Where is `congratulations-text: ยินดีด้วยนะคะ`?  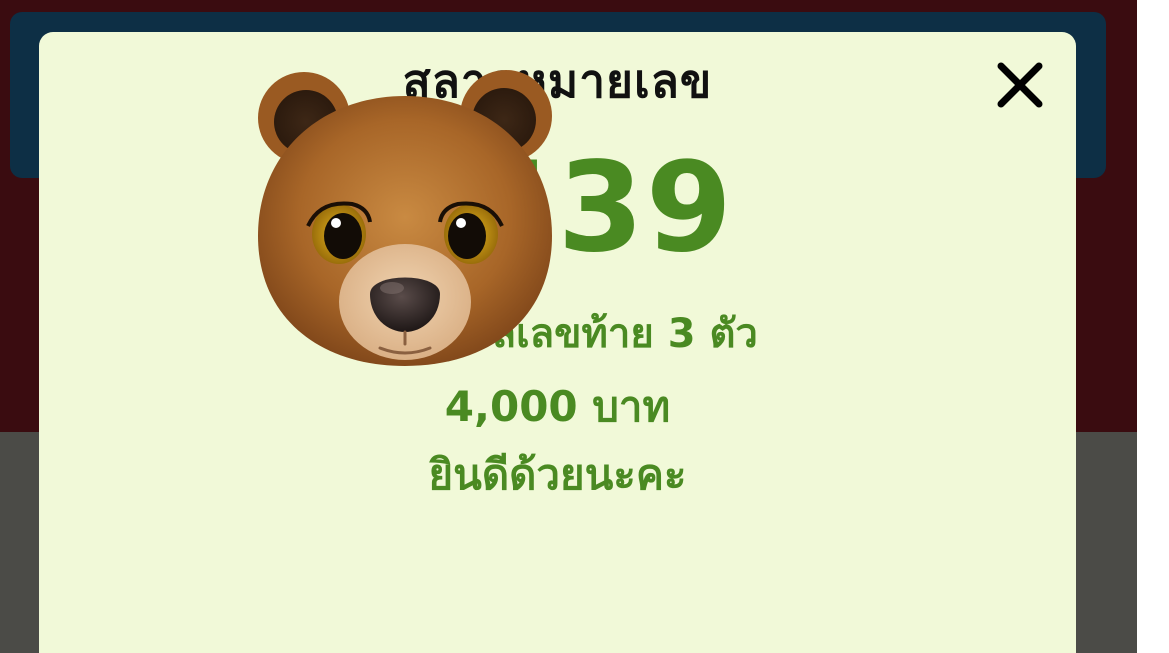
congratulations-text: ยินดีด้วยนะคะ is located at coordinates (557, 474).